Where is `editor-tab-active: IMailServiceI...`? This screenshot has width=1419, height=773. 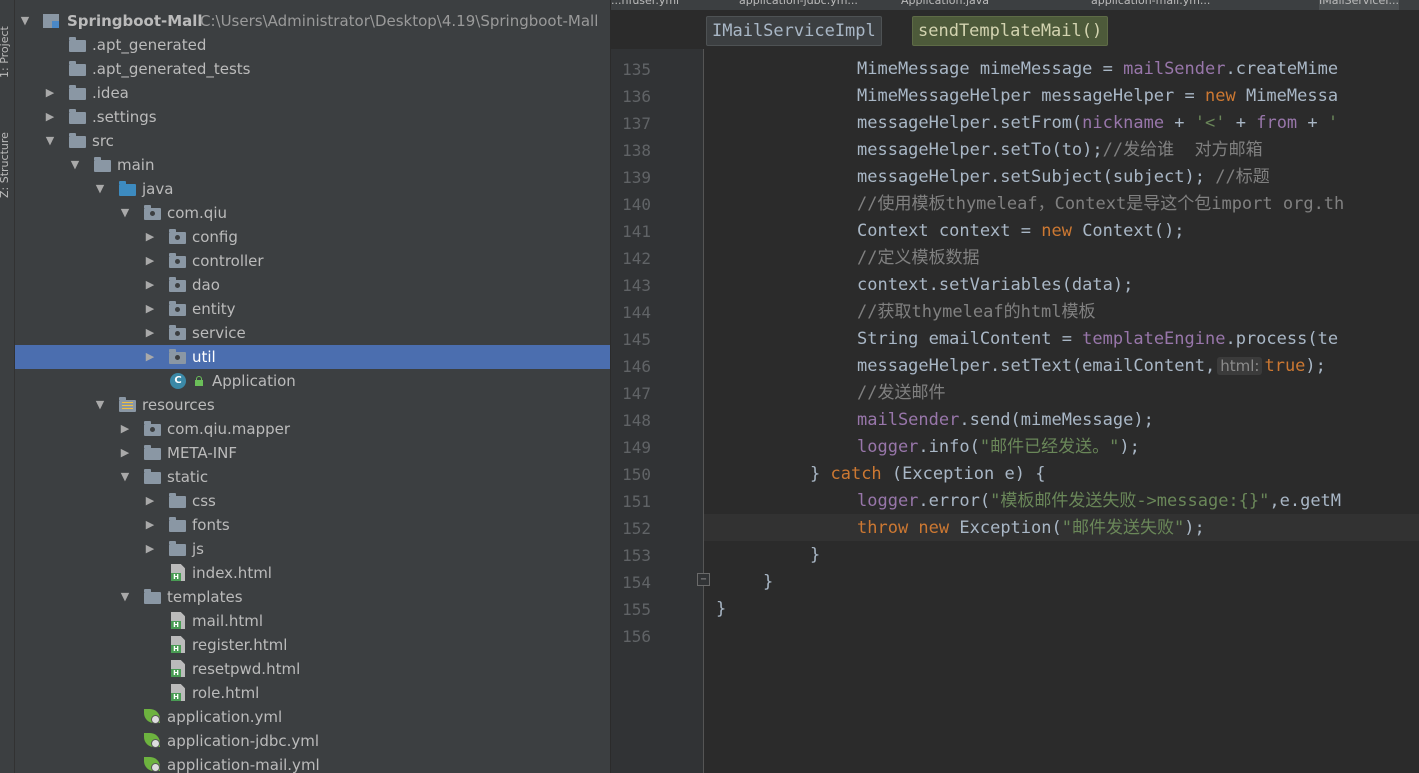 editor-tab-active: IMailServiceI... is located at coordinates (1359, 5).